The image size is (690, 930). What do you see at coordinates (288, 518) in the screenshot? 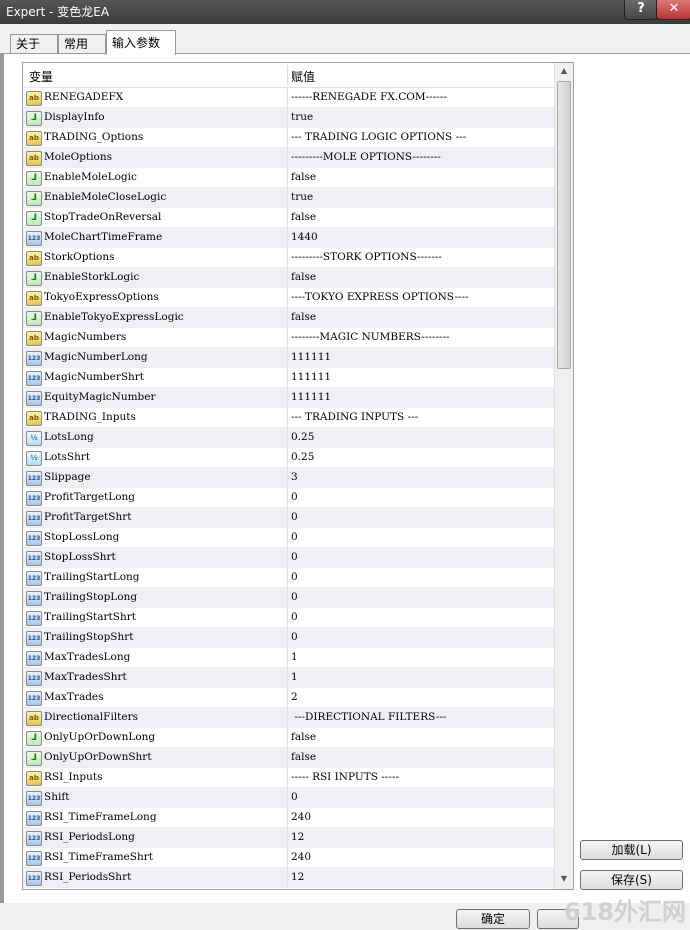
I see `table-row: 123 ProfitTargetShrt 0` at bounding box center [288, 518].